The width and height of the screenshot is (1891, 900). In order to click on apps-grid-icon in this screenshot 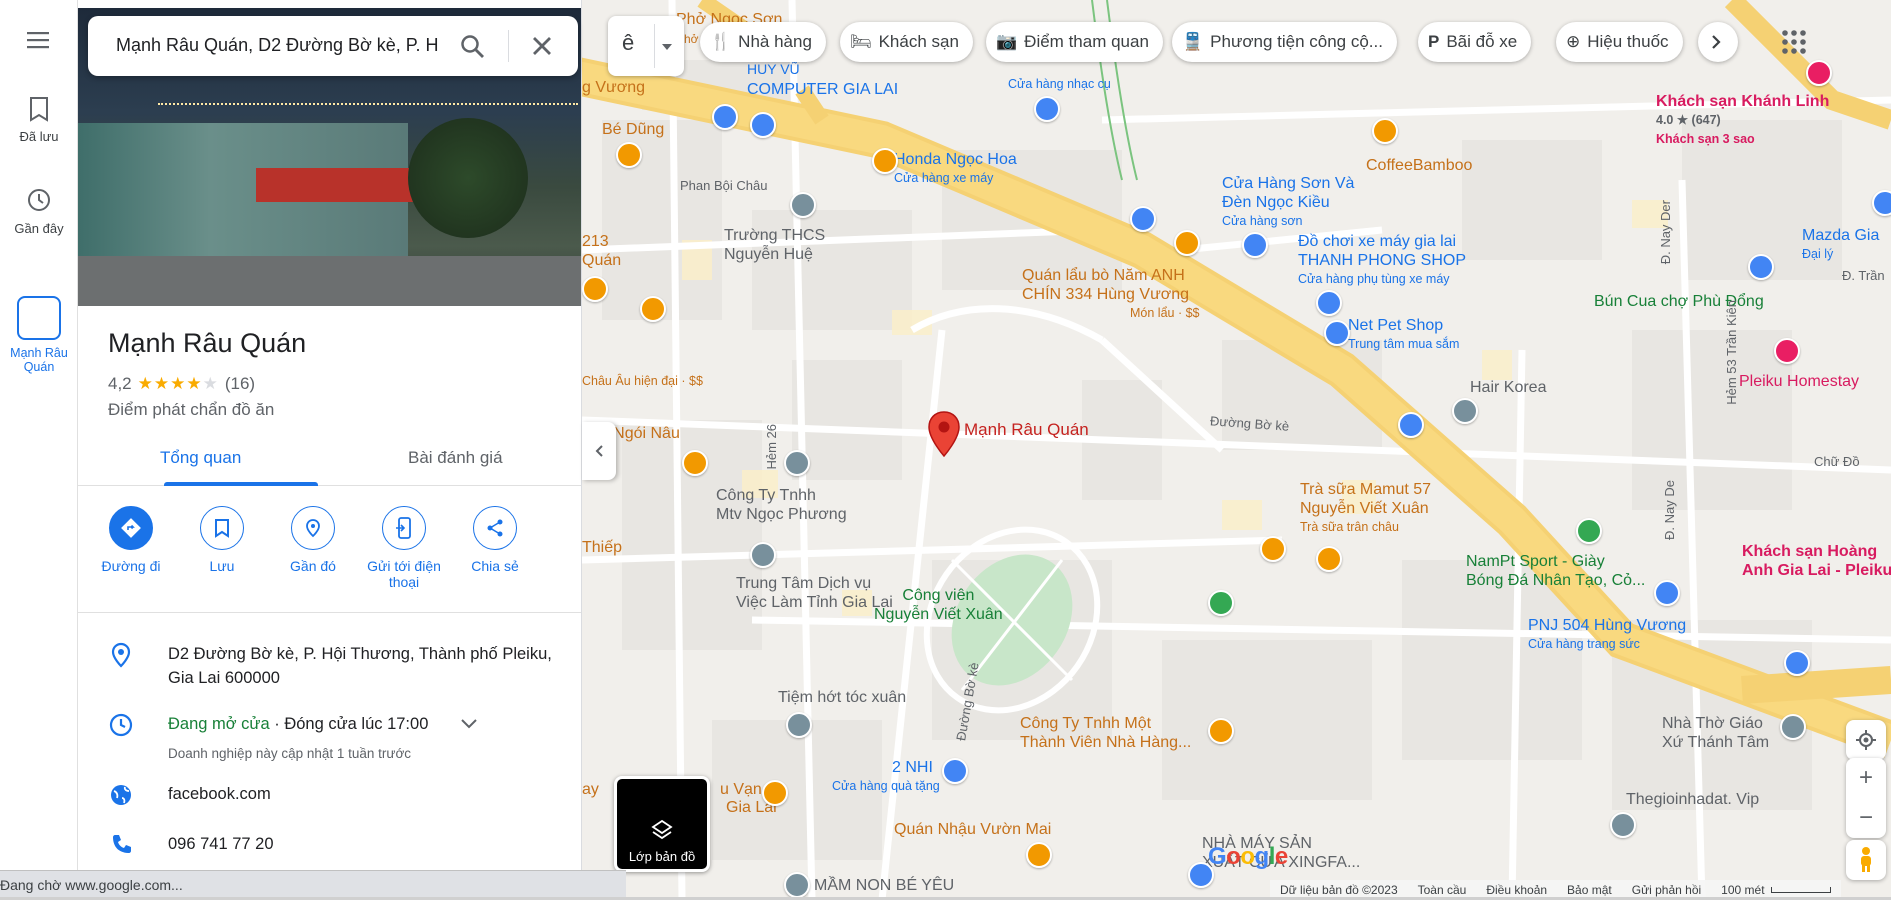, I will do `click(1794, 42)`.